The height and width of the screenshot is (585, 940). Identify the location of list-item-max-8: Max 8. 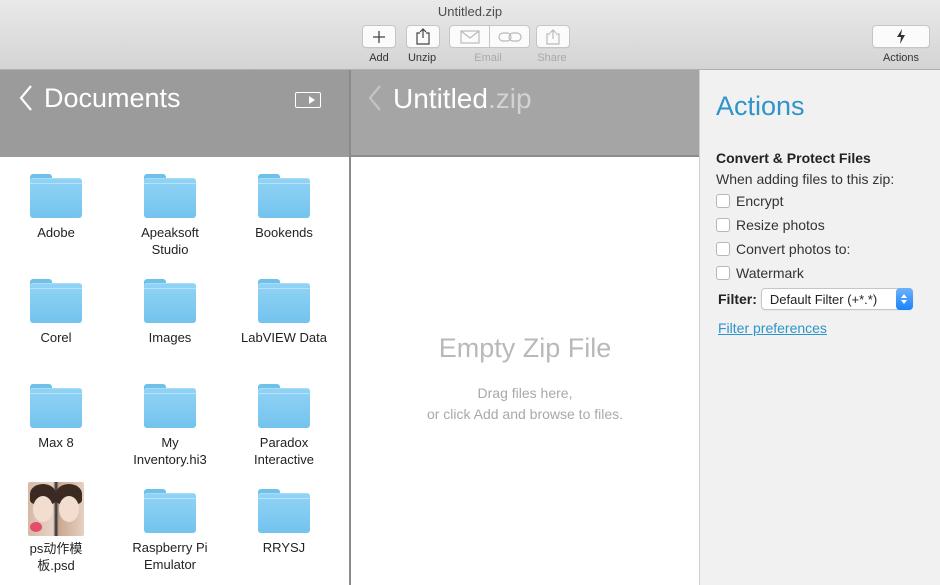
(56, 417).